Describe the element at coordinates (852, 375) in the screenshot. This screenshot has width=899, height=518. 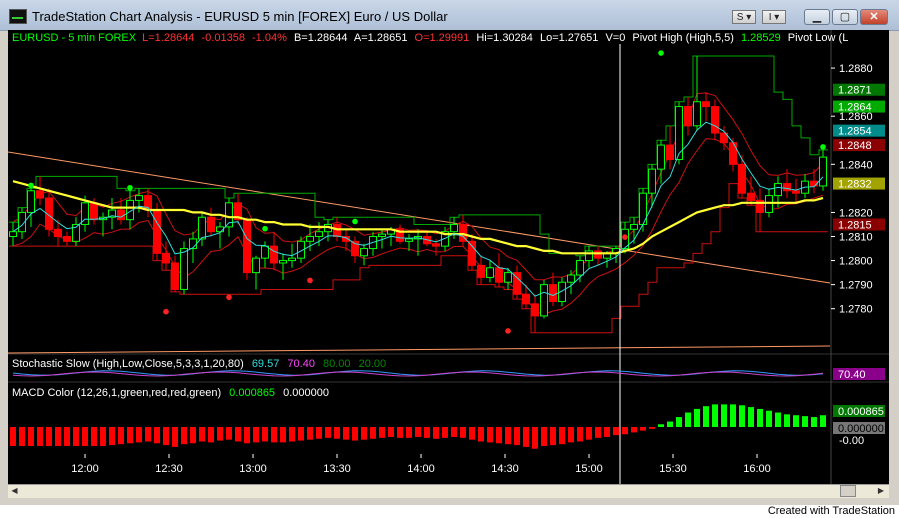
I see `stochastic-marker-label: 70.40` at that location.